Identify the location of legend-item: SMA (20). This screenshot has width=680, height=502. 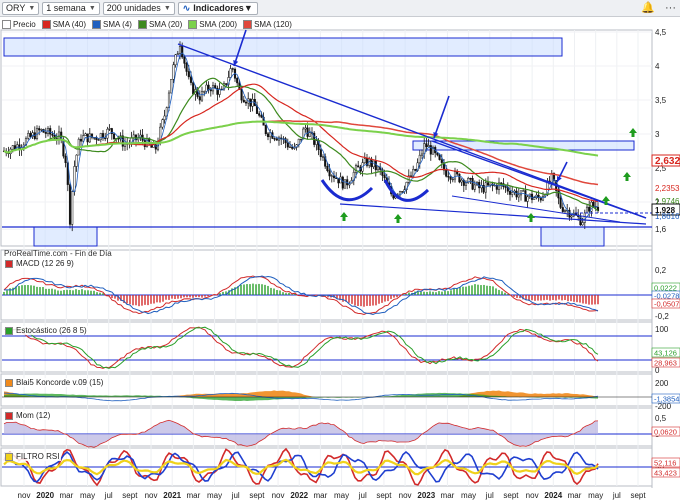
(160, 24).